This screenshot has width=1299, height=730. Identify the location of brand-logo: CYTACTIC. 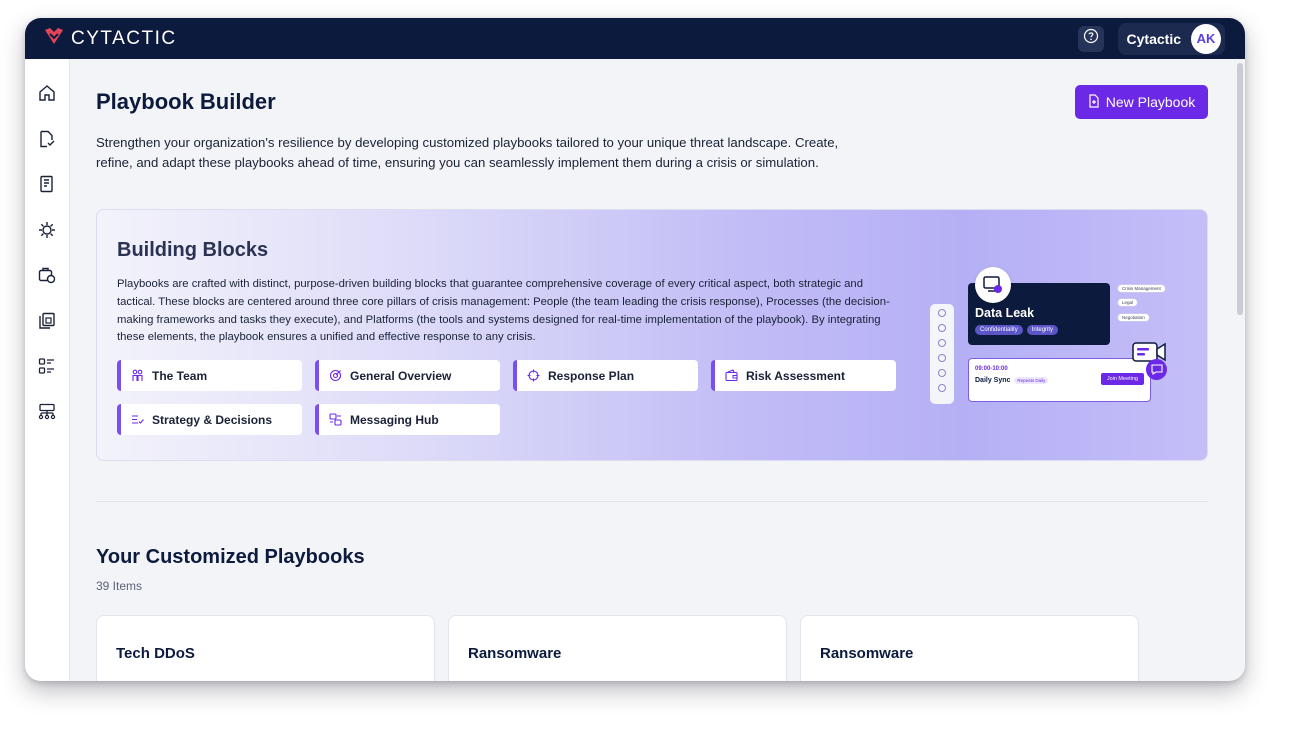
(110, 38).